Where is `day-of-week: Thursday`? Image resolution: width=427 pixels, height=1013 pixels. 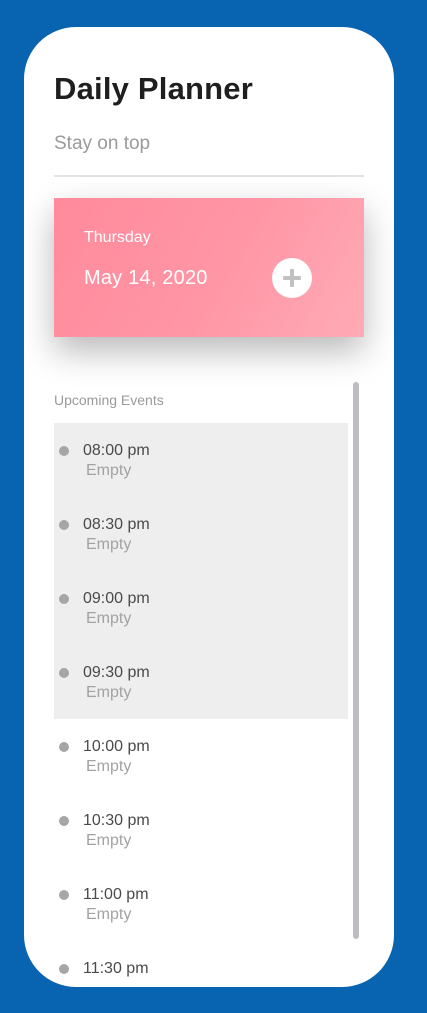 day-of-week: Thursday is located at coordinates (117, 237).